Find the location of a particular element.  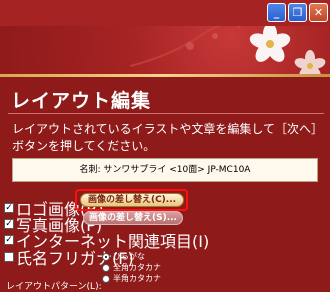

halfwidth-katakana-label: 半角カタカナ is located at coordinates (137, 278).